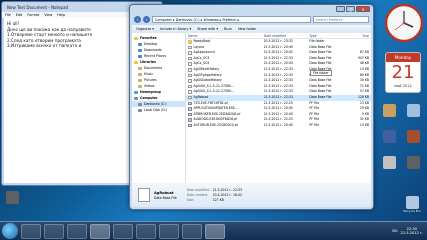  I want to click on tooltip: File folder, so click(321, 73).